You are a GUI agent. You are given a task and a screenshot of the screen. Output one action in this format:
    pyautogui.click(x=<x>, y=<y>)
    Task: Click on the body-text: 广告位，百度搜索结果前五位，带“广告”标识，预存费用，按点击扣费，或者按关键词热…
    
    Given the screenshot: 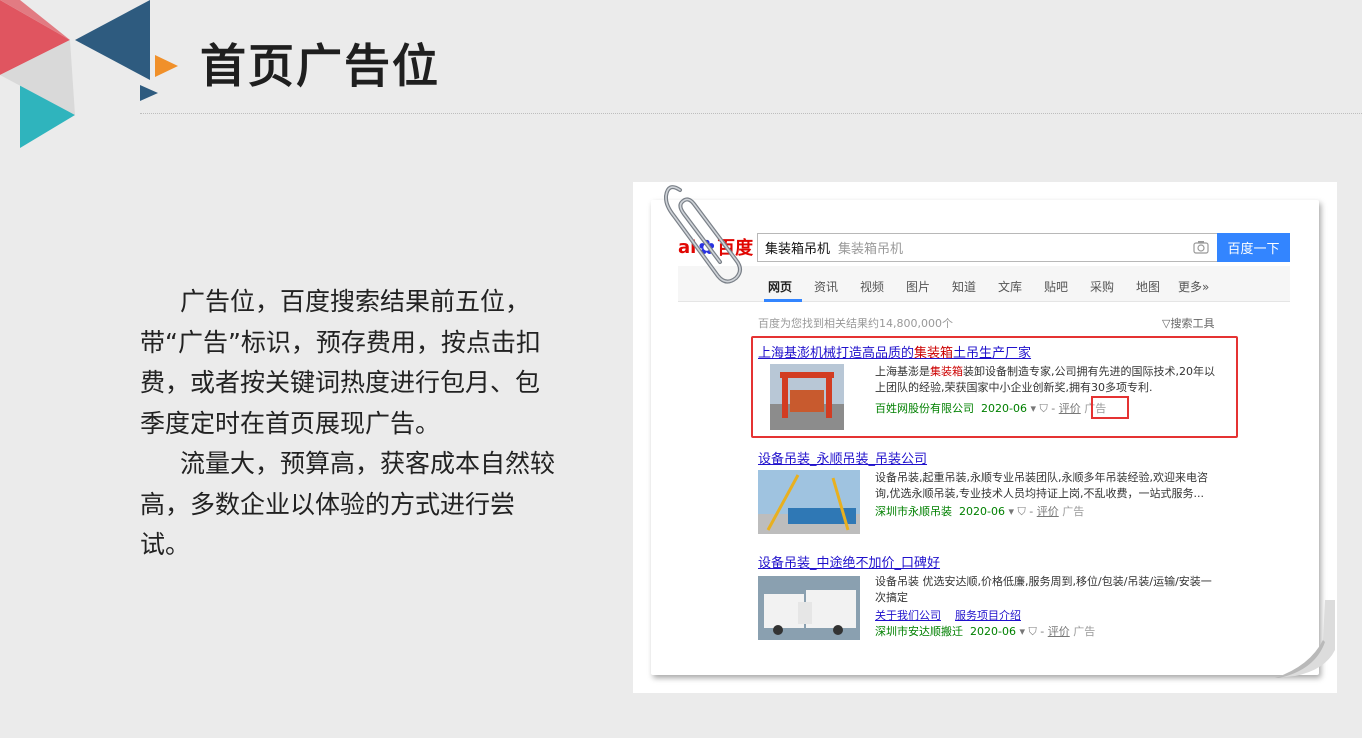 What is the action you would take?
    pyautogui.click(x=350, y=424)
    